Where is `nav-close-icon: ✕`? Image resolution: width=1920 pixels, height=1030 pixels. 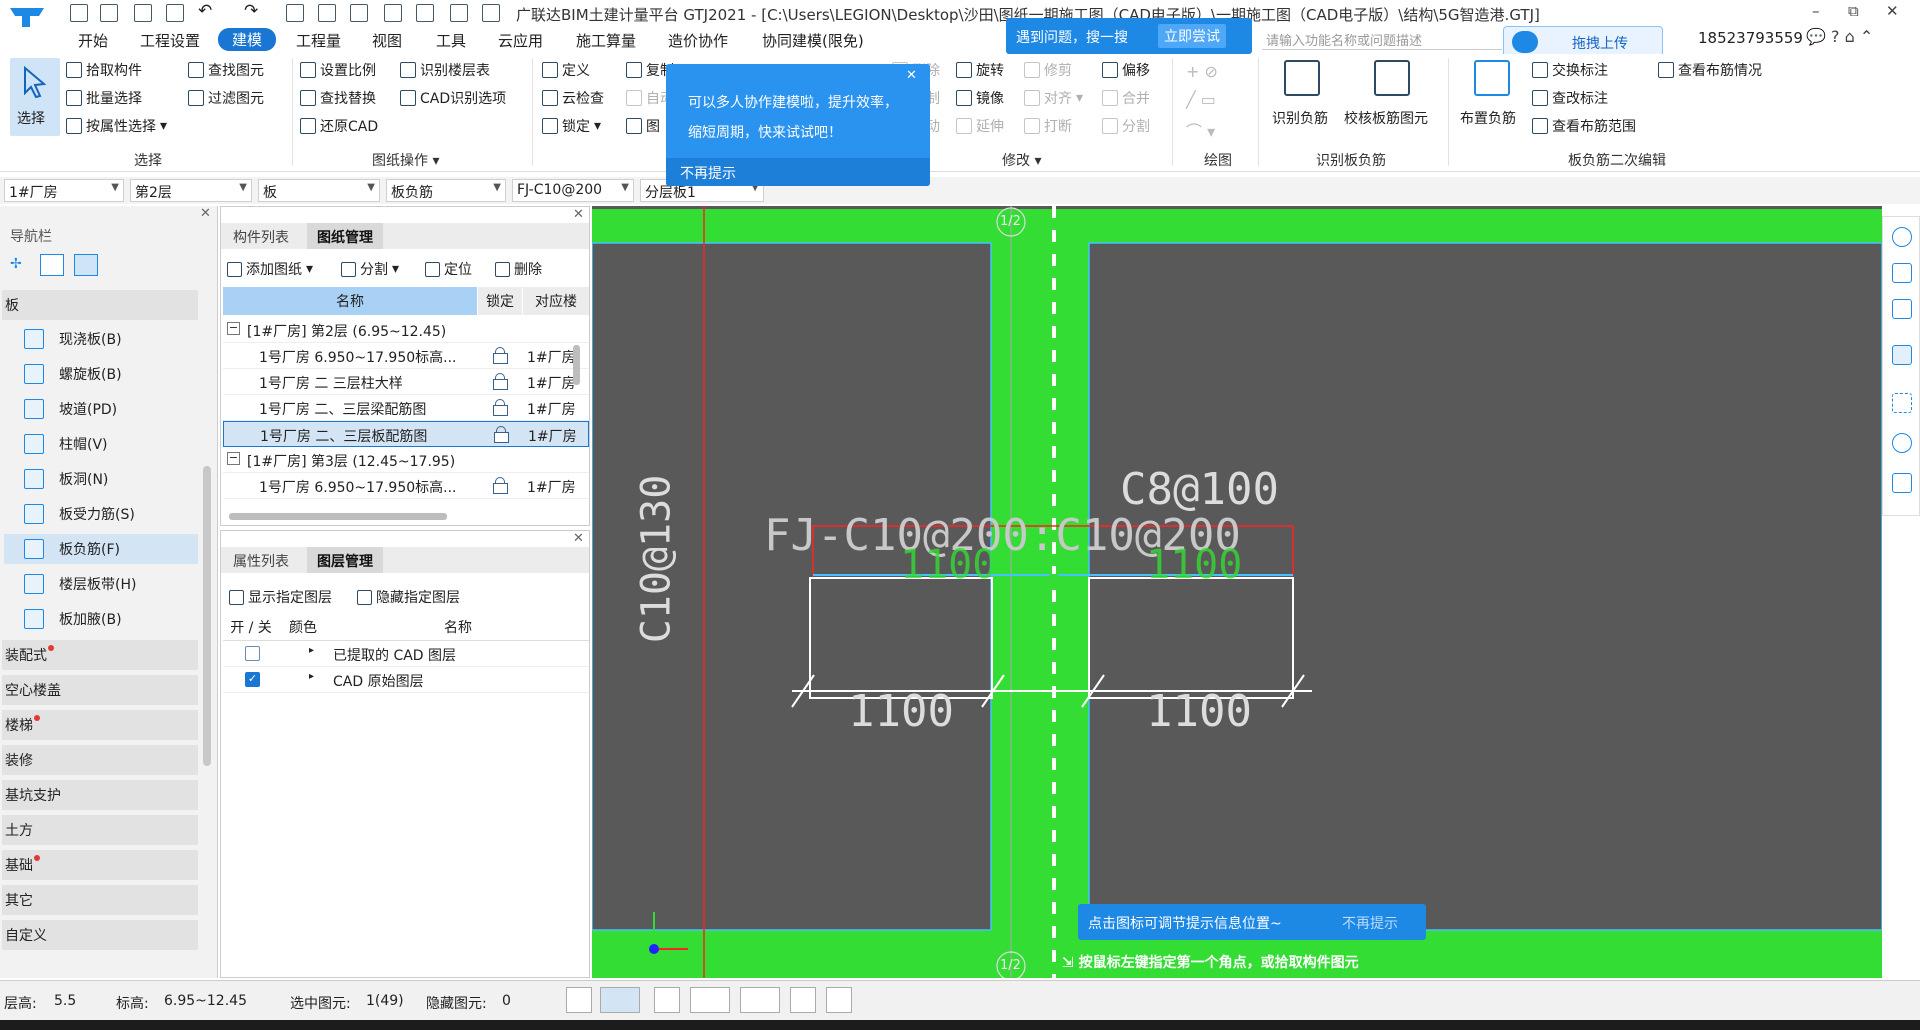
nav-close-icon: ✕ is located at coordinates (205, 213).